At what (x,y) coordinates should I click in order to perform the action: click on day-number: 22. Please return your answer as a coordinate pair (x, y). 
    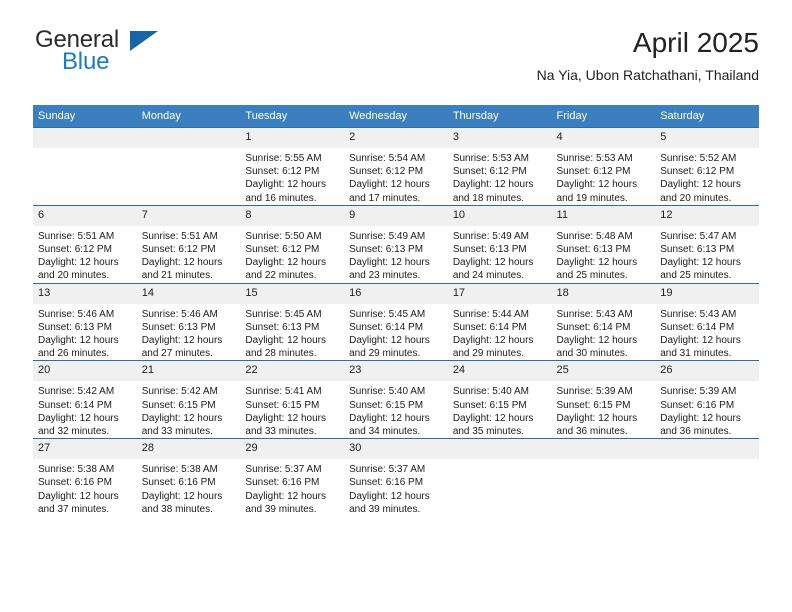
    Looking at the image, I should click on (292, 371).